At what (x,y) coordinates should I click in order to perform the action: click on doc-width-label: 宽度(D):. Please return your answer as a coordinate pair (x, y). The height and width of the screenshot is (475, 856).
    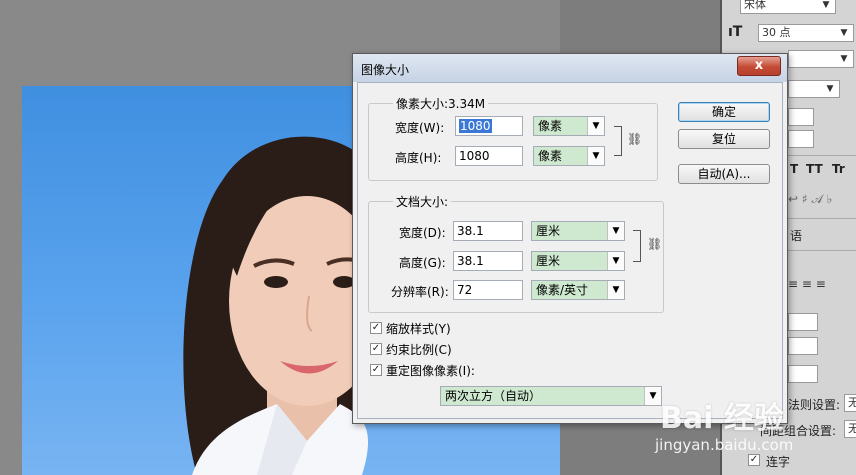
    Looking at the image, I should click on (422, 233).